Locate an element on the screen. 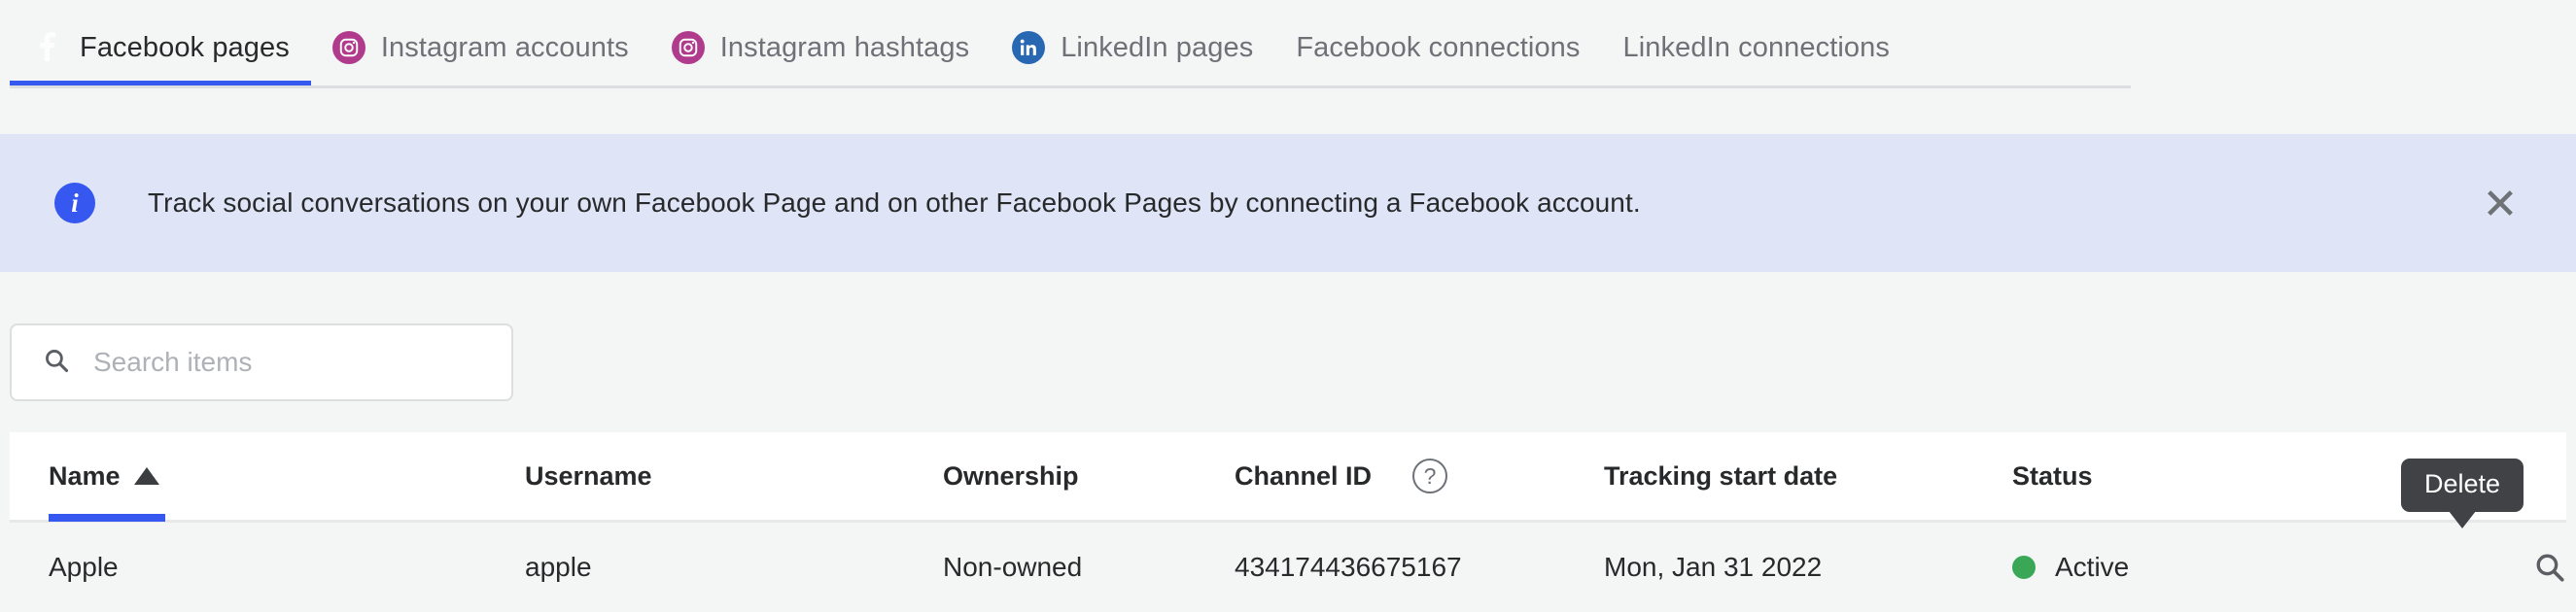 The height and width of the screenshot is (612, 2576). column-header-label: Tracking start date is located at coordinates (1721, 475).